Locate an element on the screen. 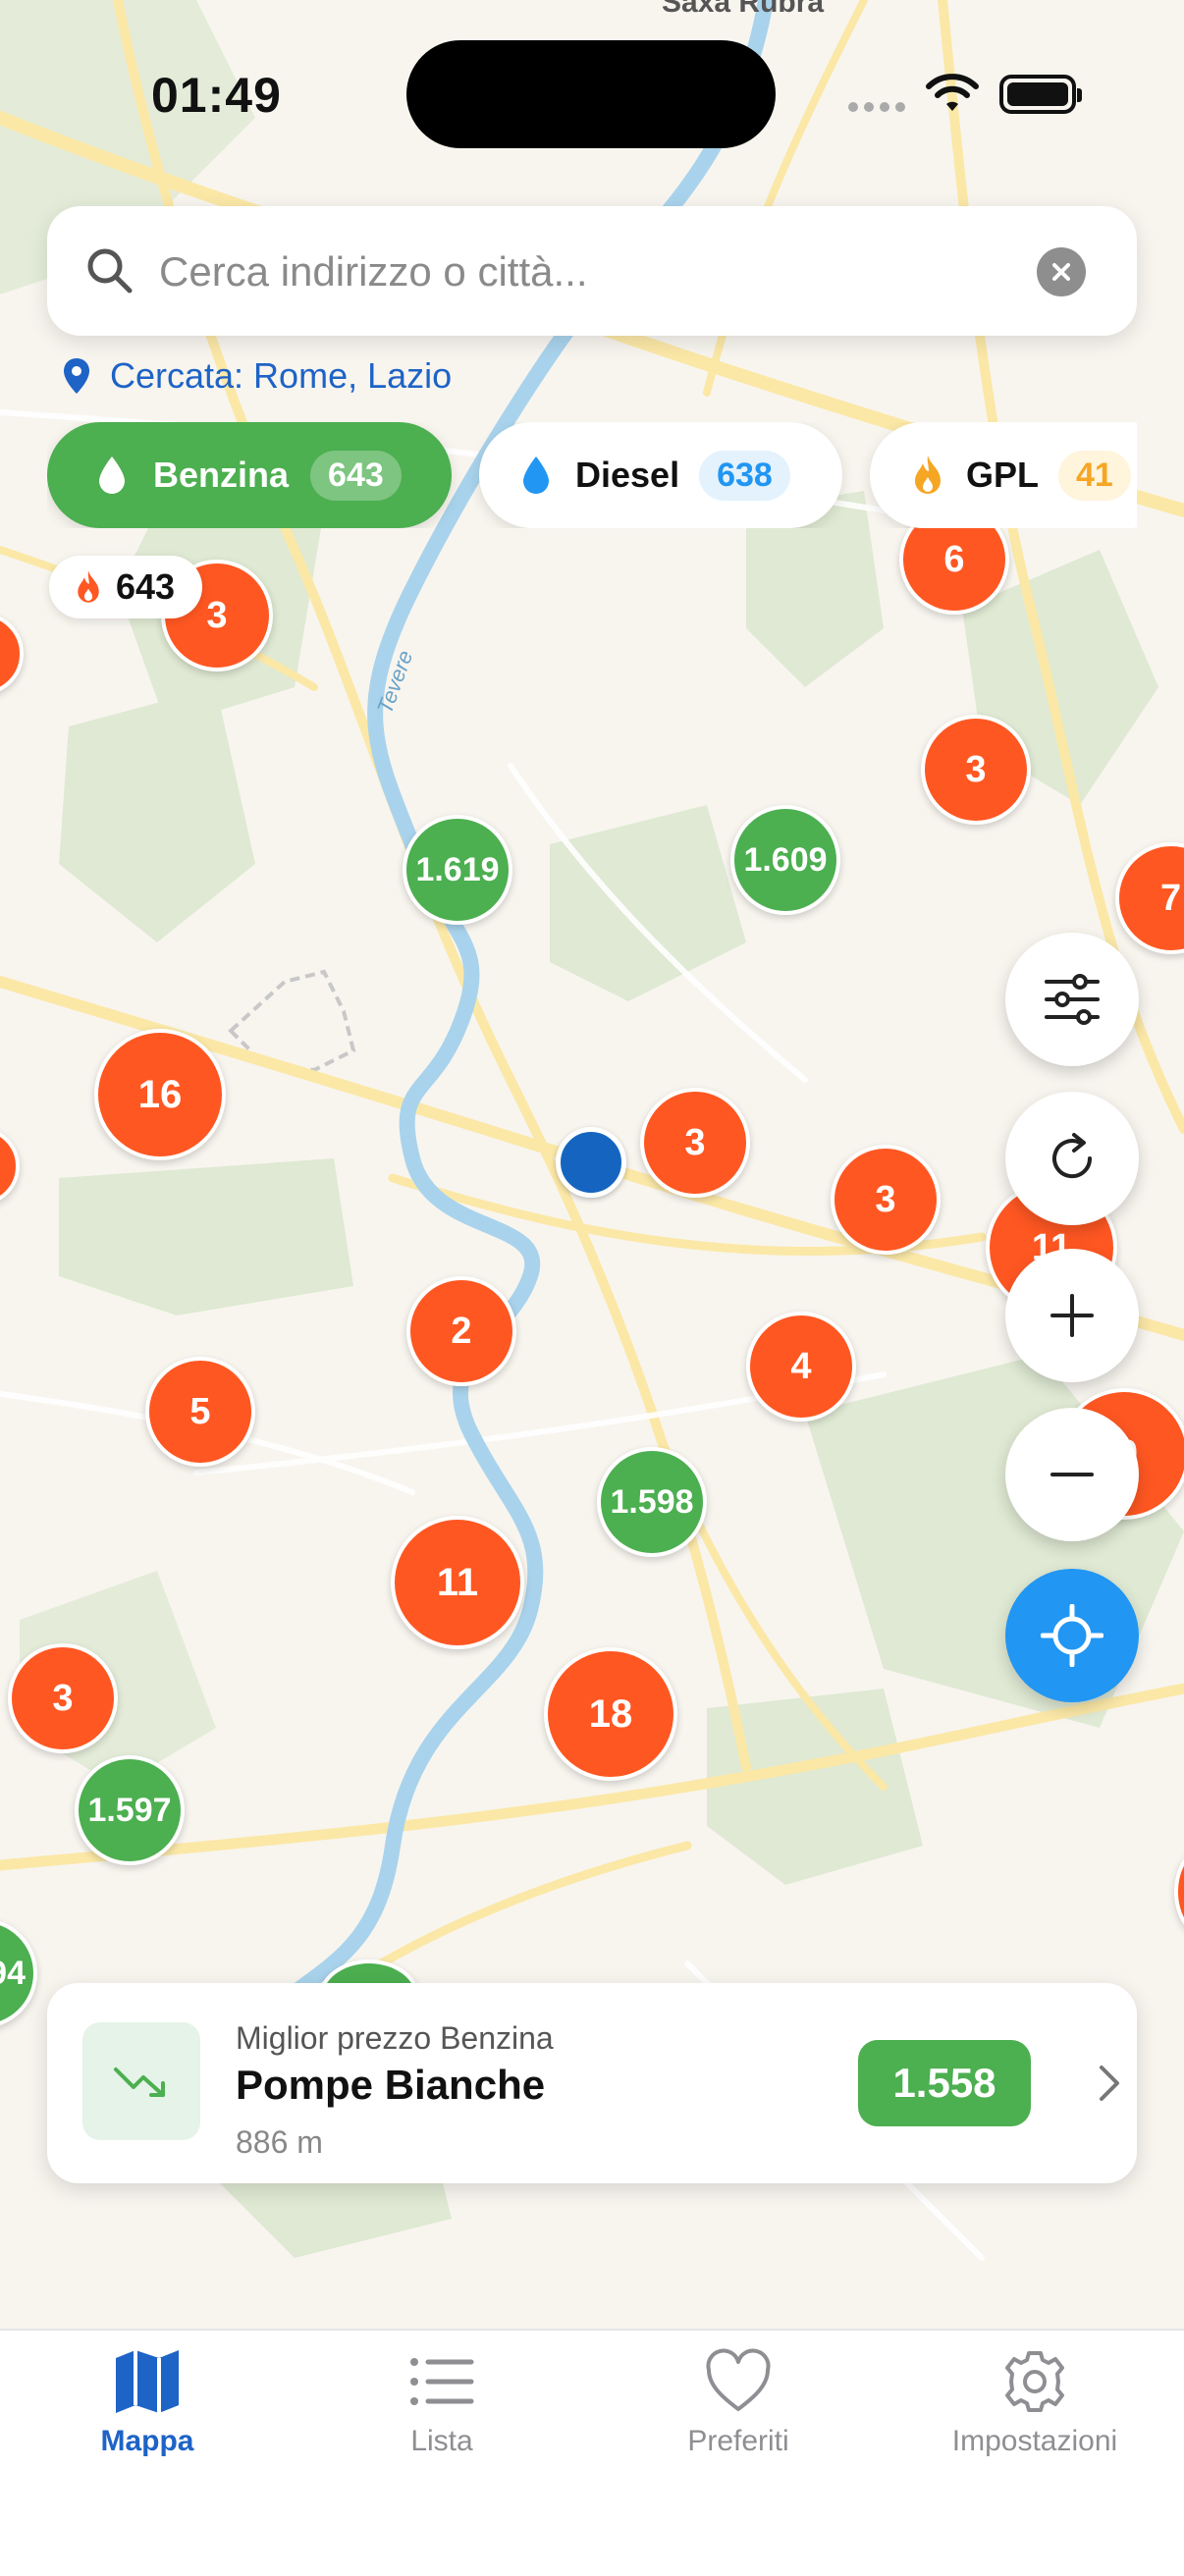 Image resolution: width=1184 pixels, height=2576 pixels. chip-label: Diesel is located at coordinates (627, 475).